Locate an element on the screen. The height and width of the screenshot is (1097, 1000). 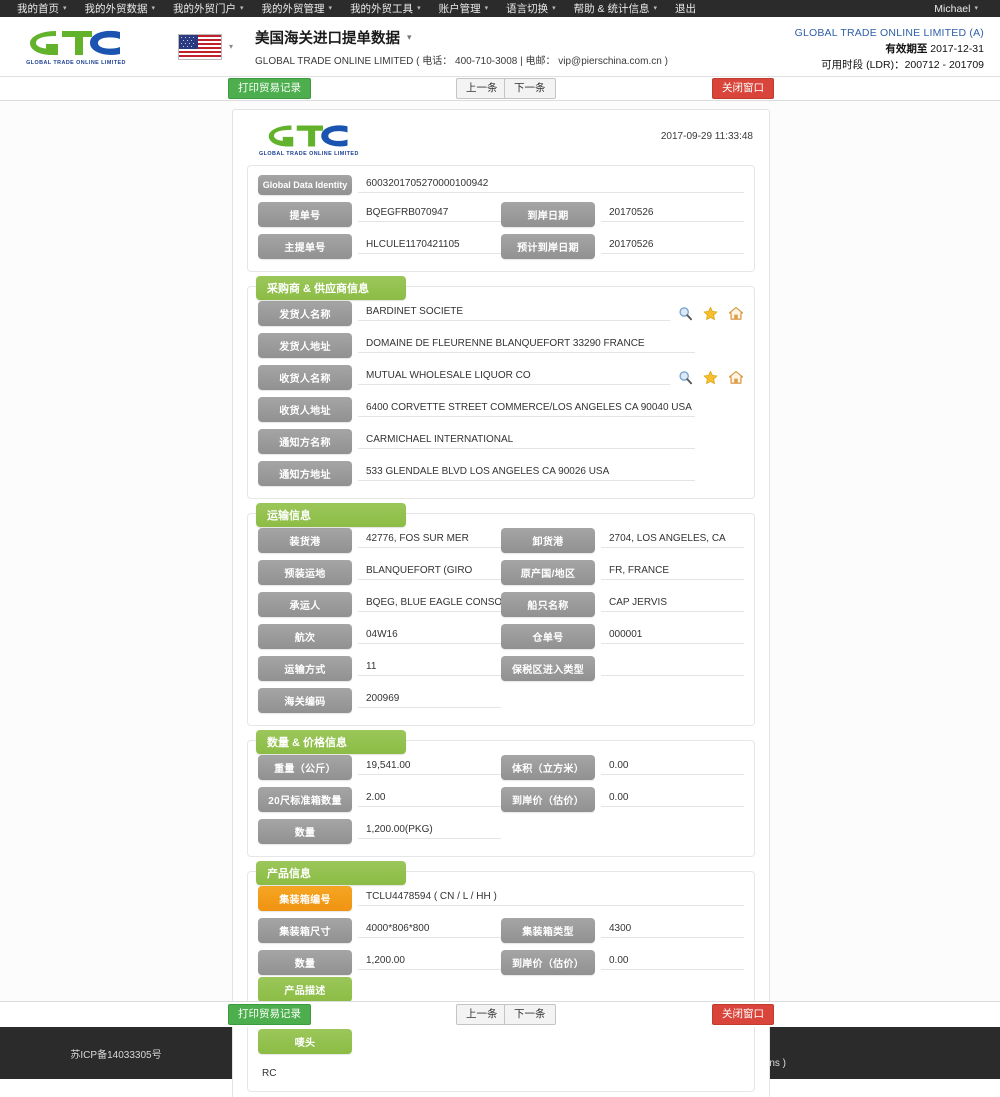
site-header: GLOBAL TRADE ONLINE LIMITED ▾ 美国海关进口提单数据 is located at coordinates (500, 47).